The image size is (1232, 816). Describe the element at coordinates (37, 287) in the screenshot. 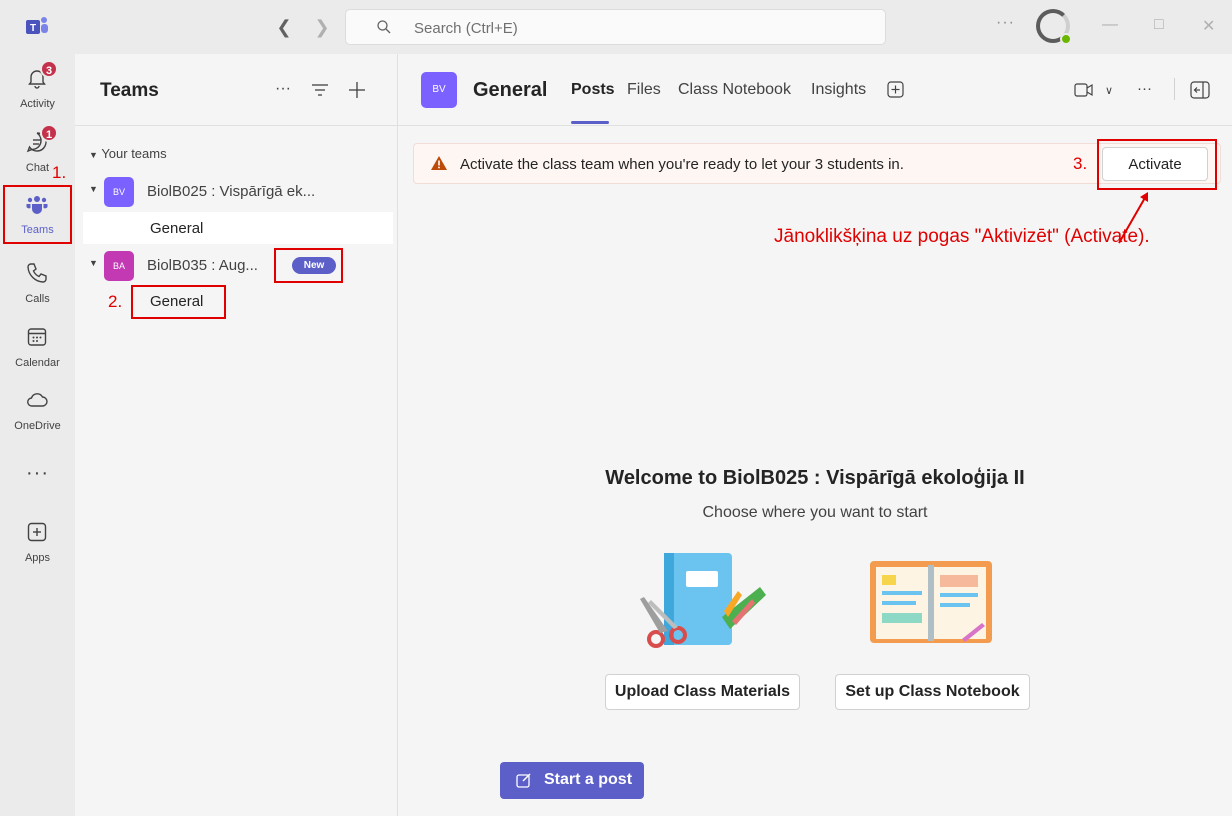

I see `rail-item-calls: Calls` at that location.